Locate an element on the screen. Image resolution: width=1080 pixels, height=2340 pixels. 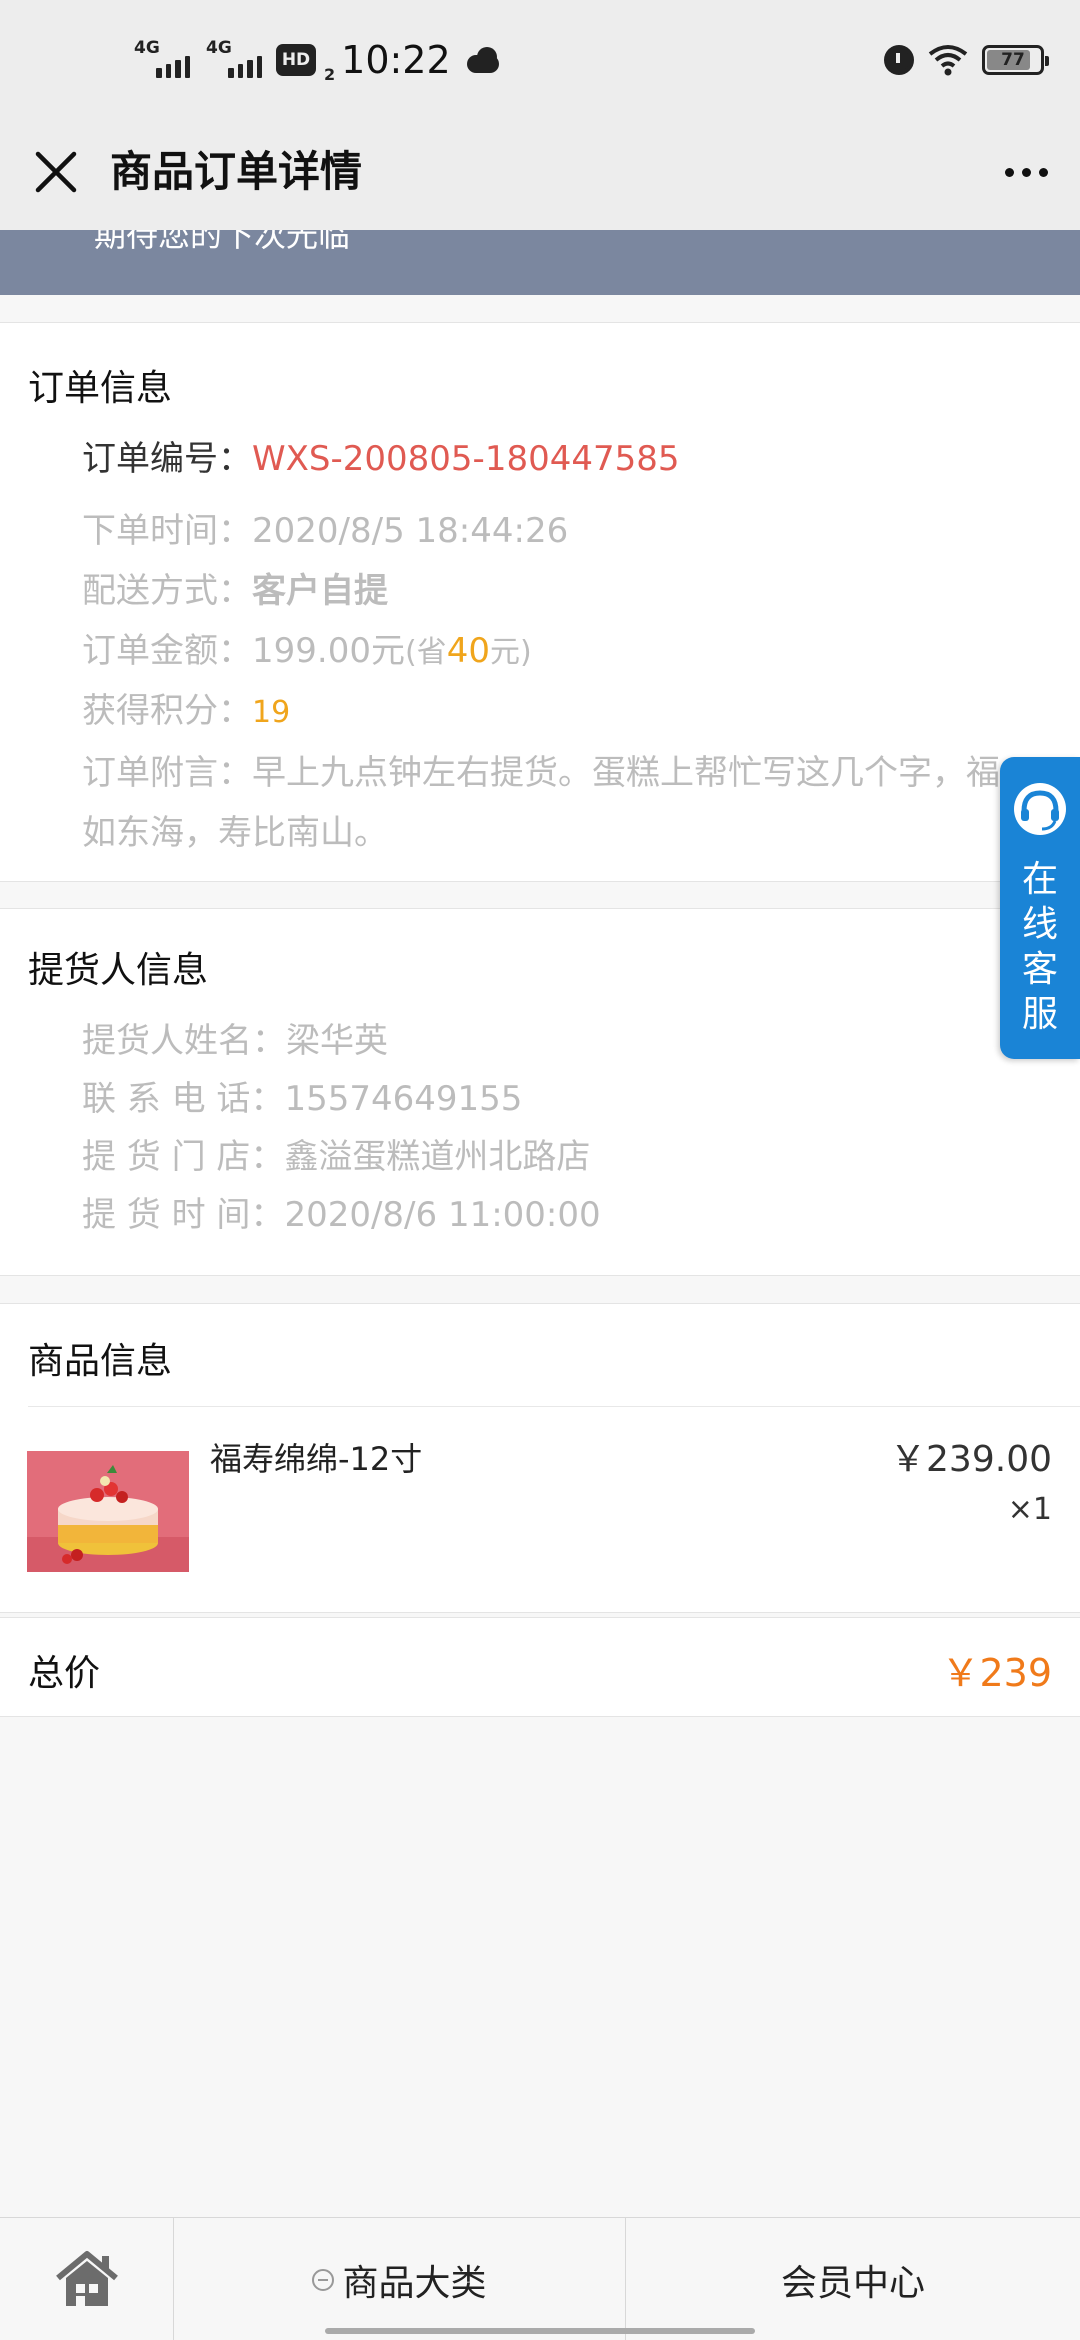
save-amount: 40 is located at coordinates (468, 651).